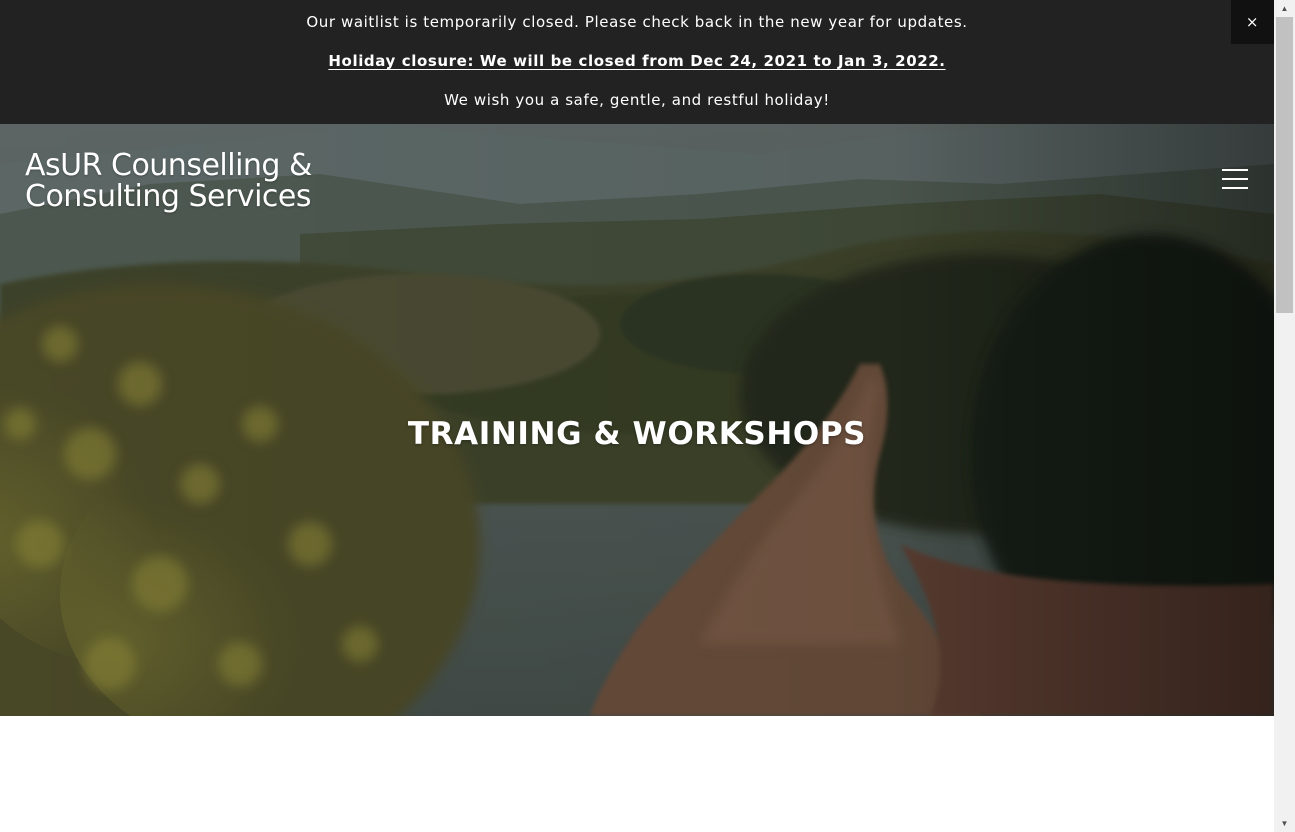 The height and width of the screenshot is (832, 1295). What do you see at coordinates (1284, 416) in the screenshot?
I see `vertical-scrollbar: ▲ ▼` at bounding box center [1284, 416].